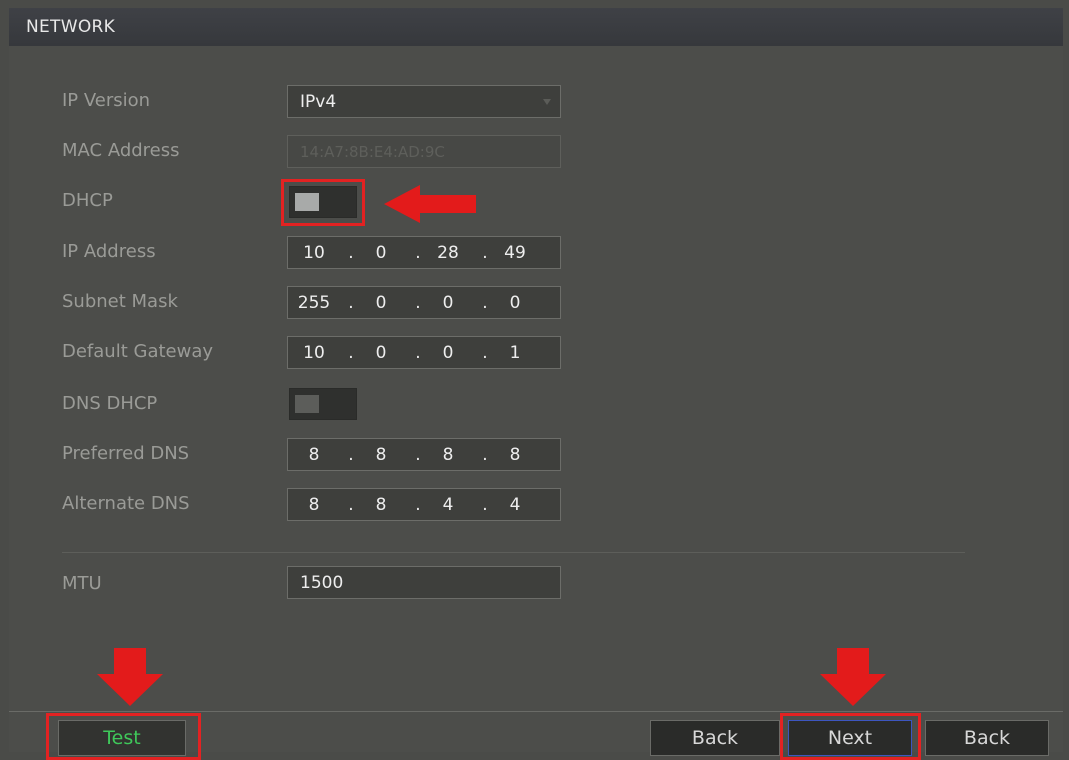 The width and height of the screenshot is (1069, 760). What do you see at coordinates (314, 253) in the screenshot?
I see `ip-address-octet-1: 10` at bounding box center [314, 253].